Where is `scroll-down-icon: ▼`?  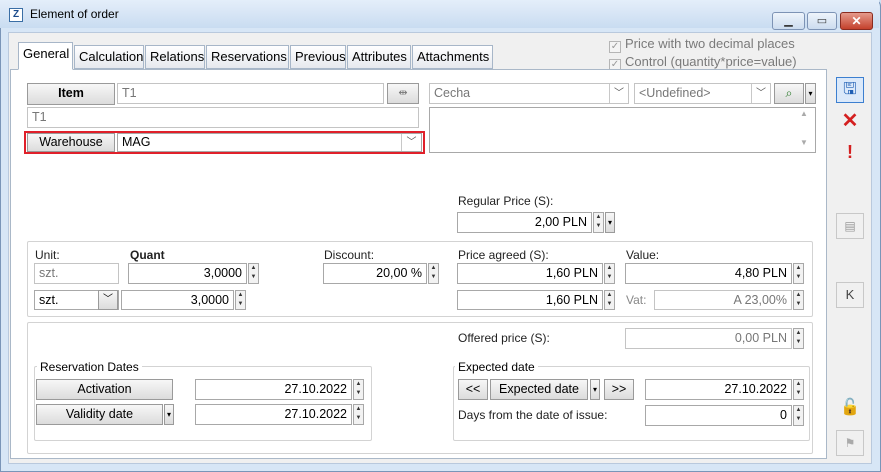 scroll-down-icon: ▼ is located at coordinates (804, 142).